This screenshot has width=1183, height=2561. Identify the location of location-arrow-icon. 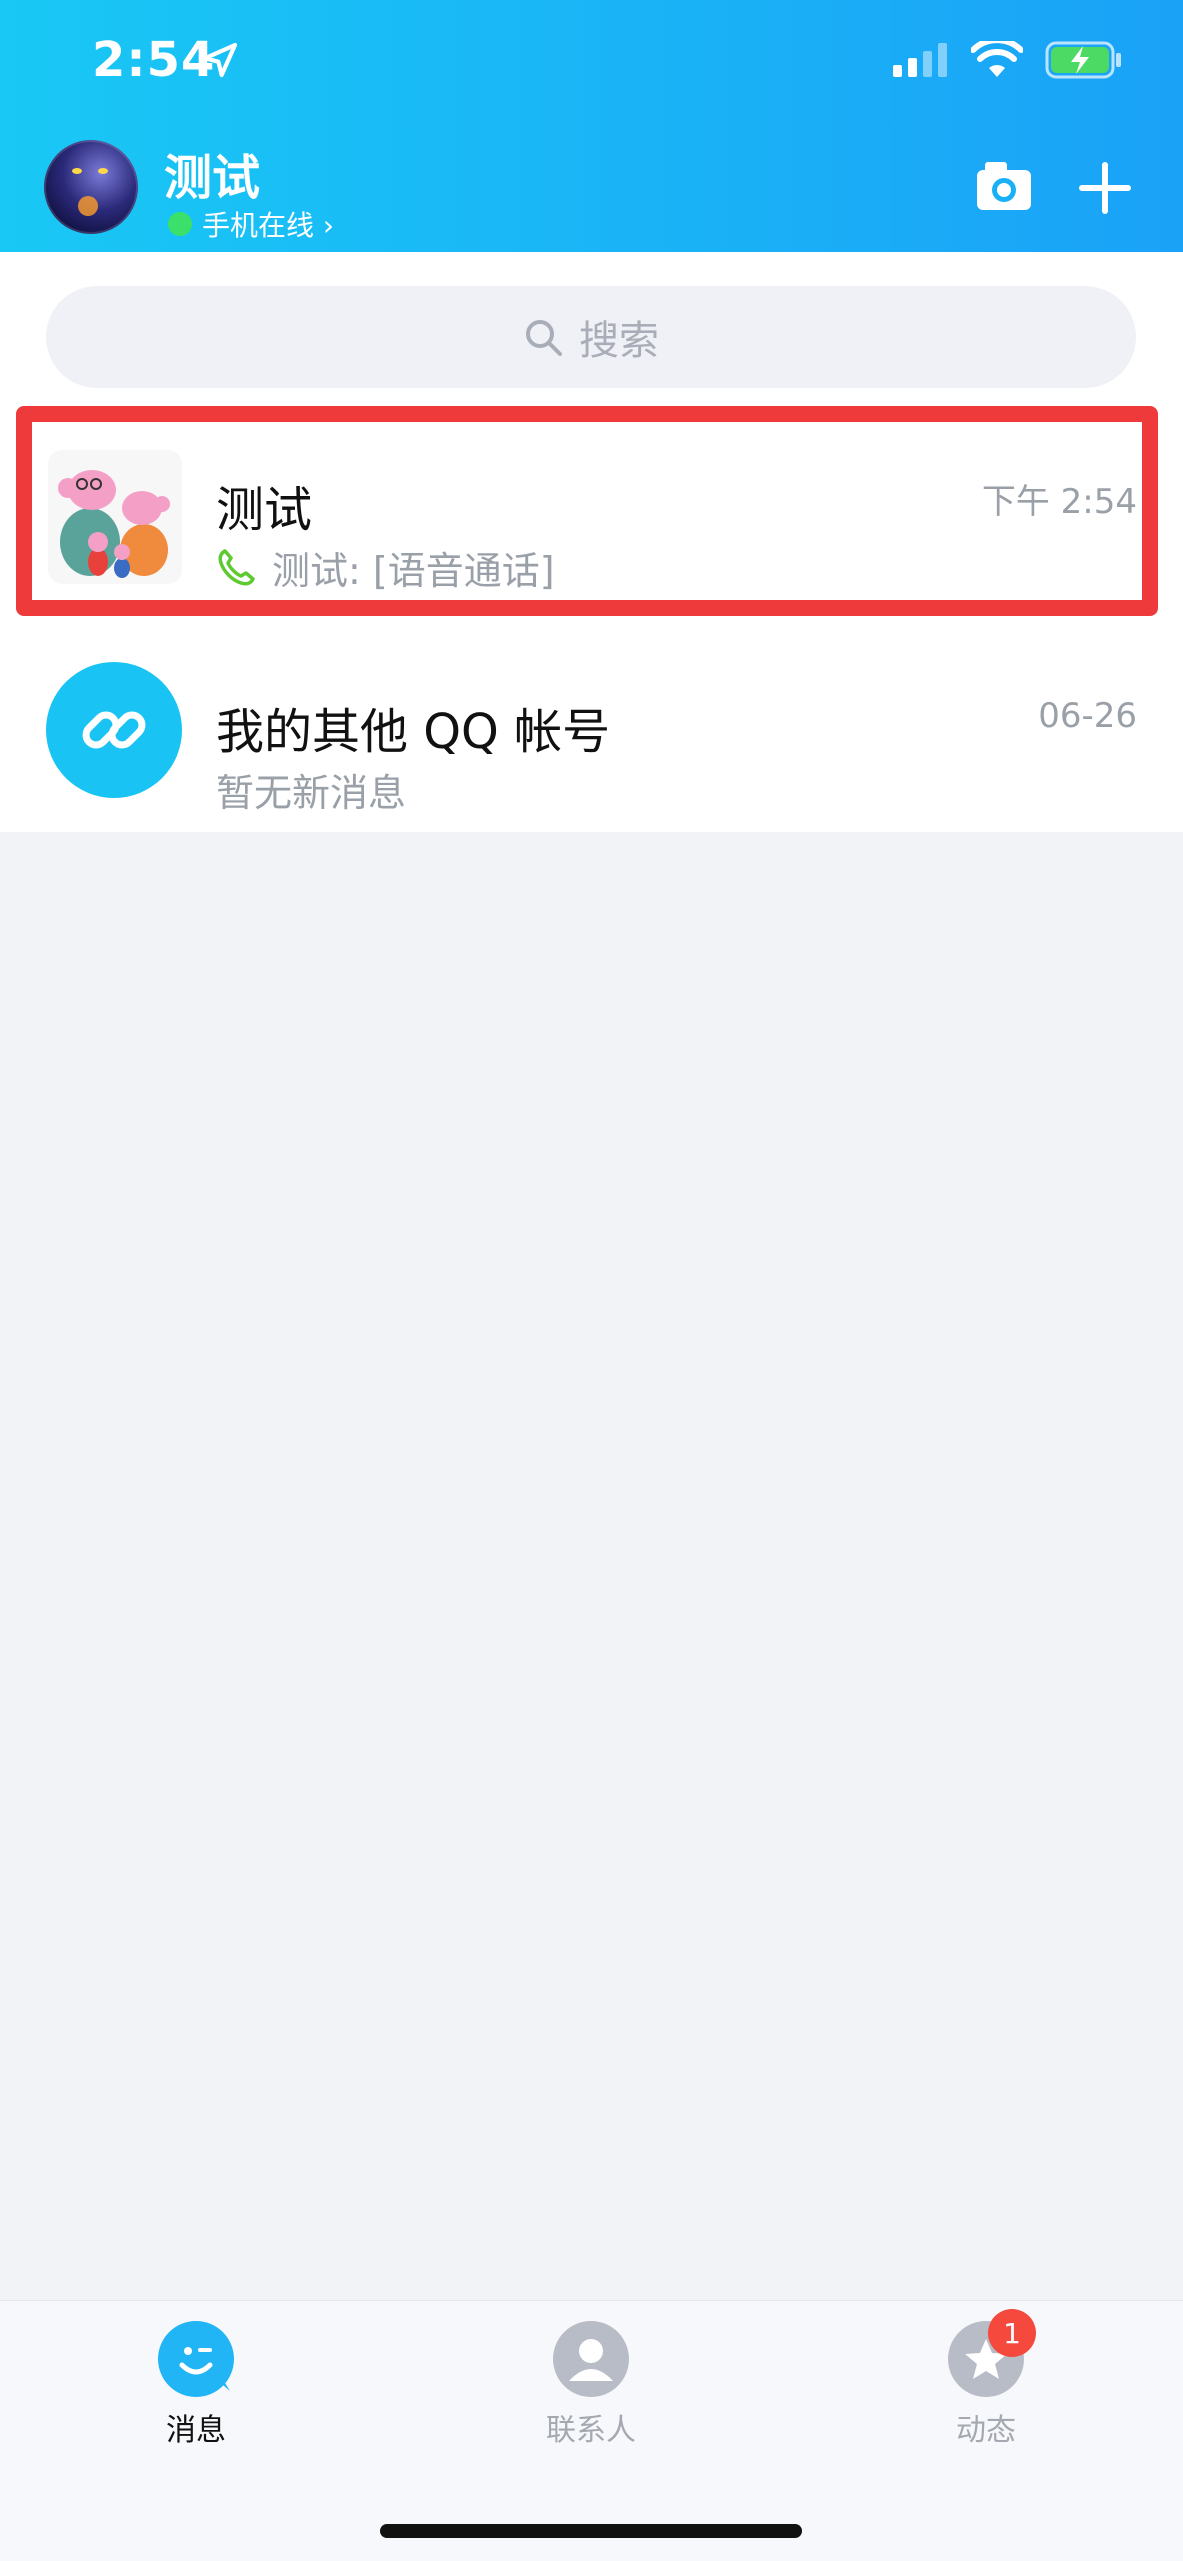
(220, 60).